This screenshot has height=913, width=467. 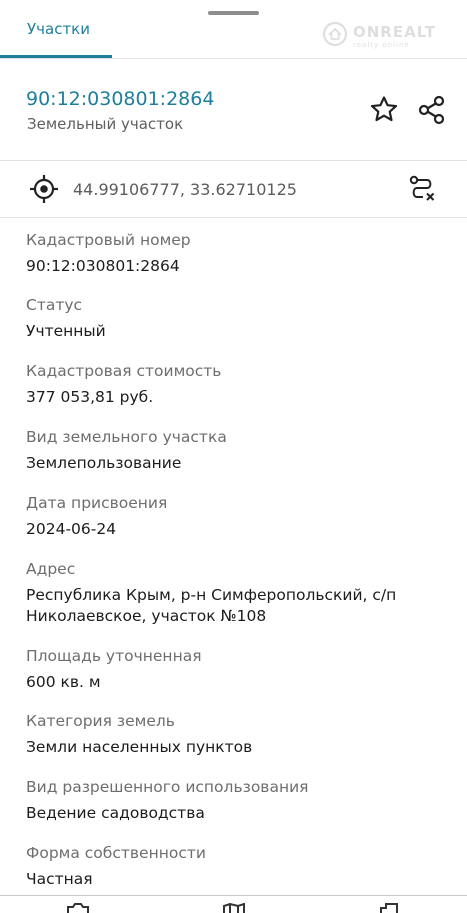 I want to click on watermark: ONREALT realty online, so click(x=391, y=35).